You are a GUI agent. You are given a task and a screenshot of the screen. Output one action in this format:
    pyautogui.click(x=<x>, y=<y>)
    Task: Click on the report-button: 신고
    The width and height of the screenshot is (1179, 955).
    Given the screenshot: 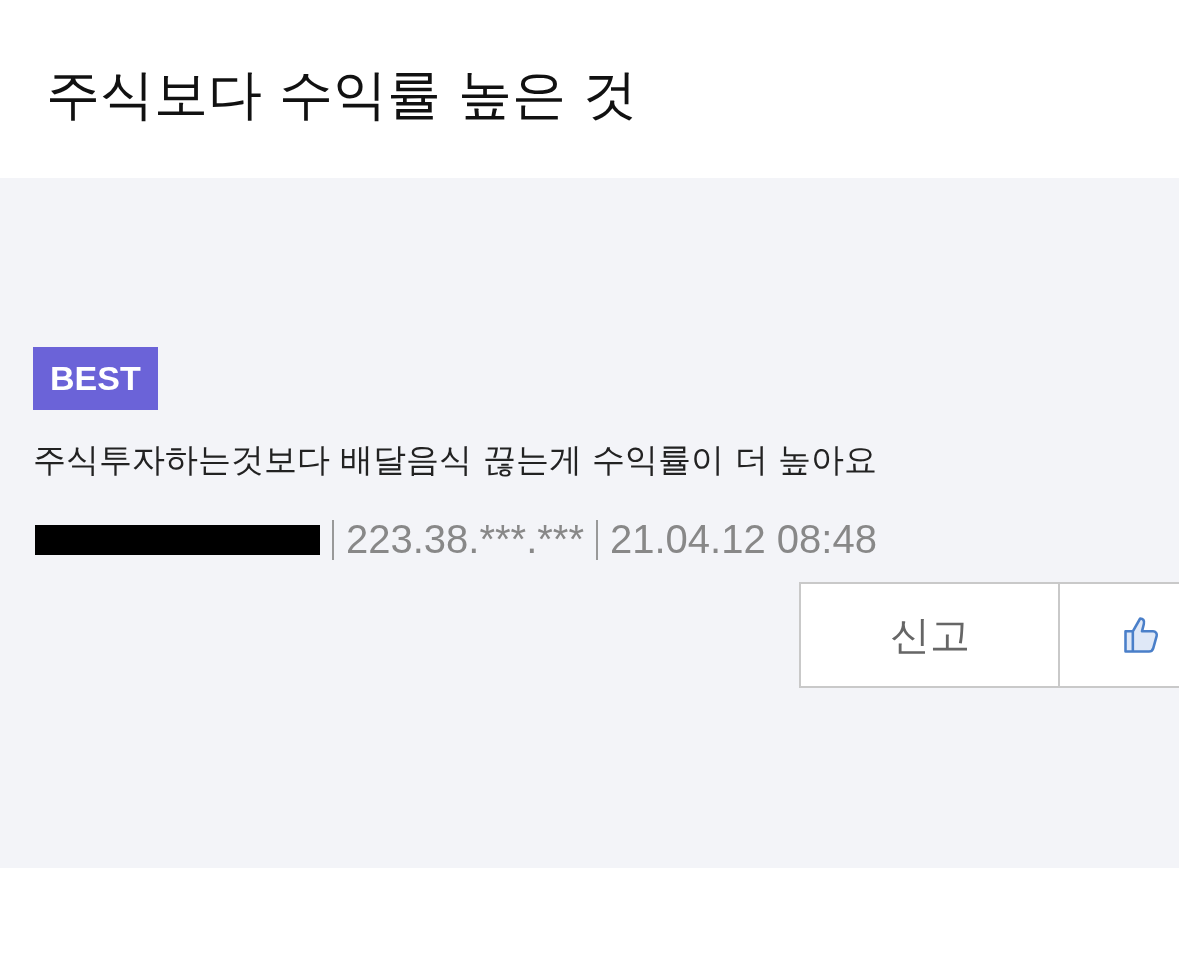 What is the action you would take?
    pyautogui.click(x=929, y=635)
    